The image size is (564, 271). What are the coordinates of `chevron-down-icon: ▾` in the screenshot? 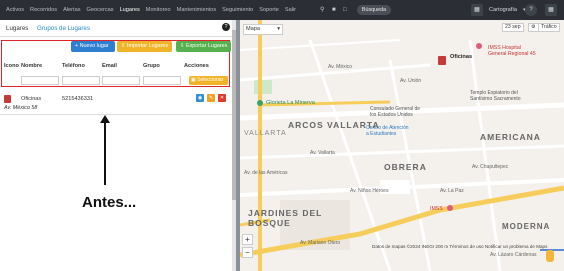 It's located at (278, 29).